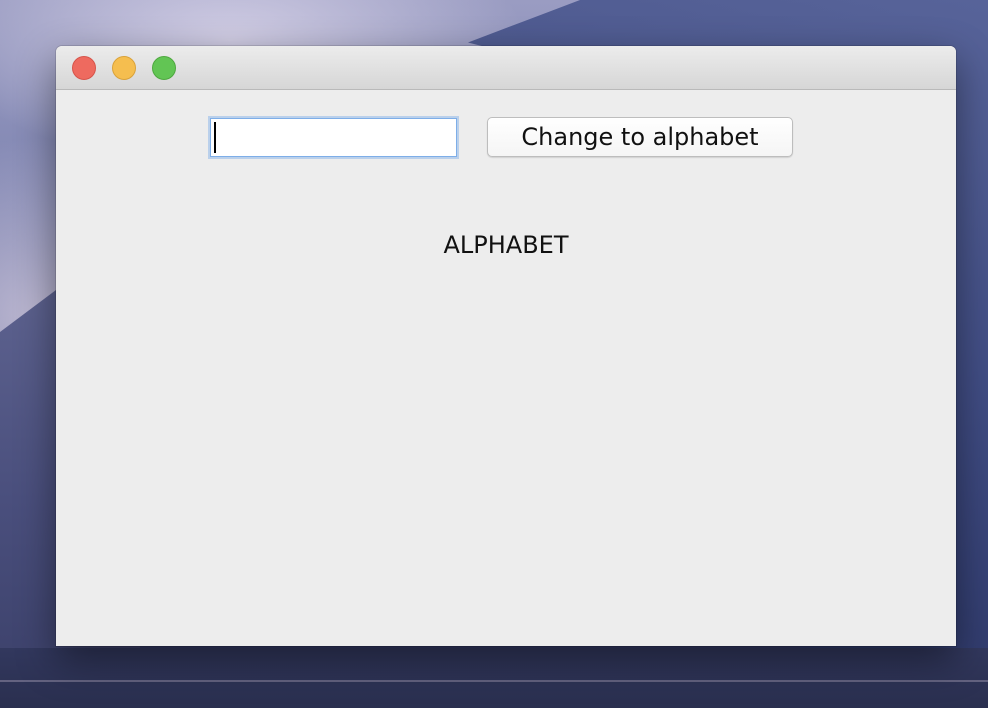  Describe the element at coordinates (124, 68) in the screenshot. I see `minimize-window-button` at that location.